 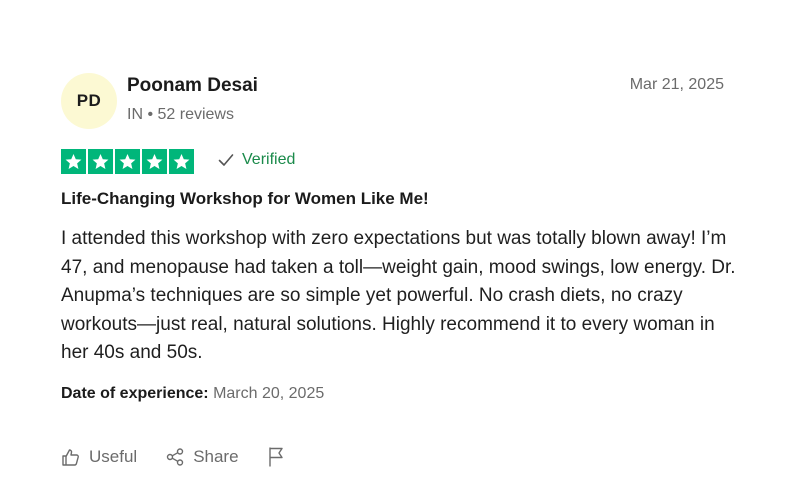 I want to click on checkmark-icon, so click(x=226, y=160).